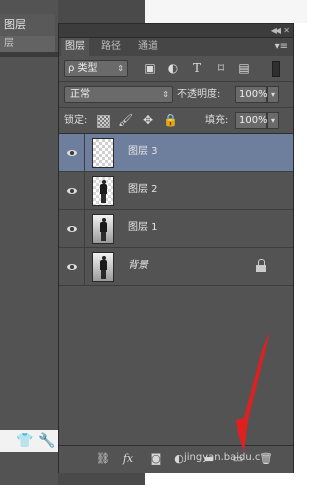 The height and width of the screenshot is (485, 320). I want to click on tab-paths: 路径, so click(111, 47).